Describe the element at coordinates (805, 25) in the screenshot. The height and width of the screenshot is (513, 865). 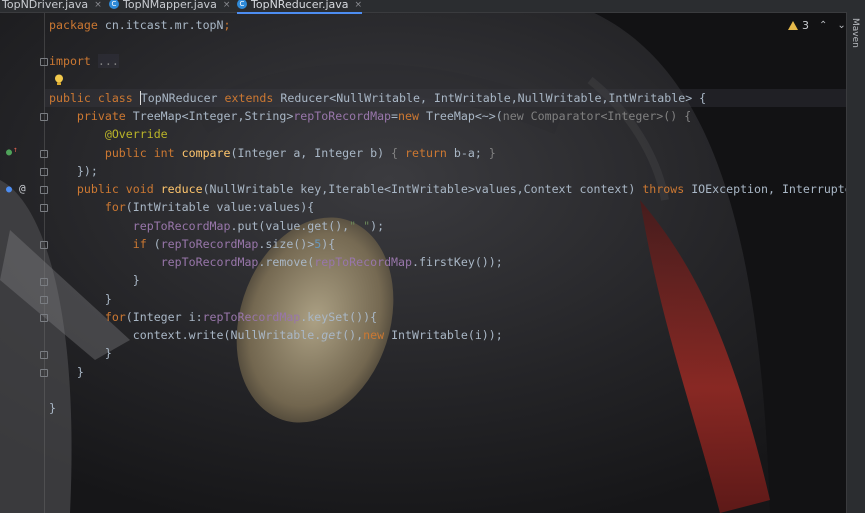
I see `warning-count: 3` at that location.